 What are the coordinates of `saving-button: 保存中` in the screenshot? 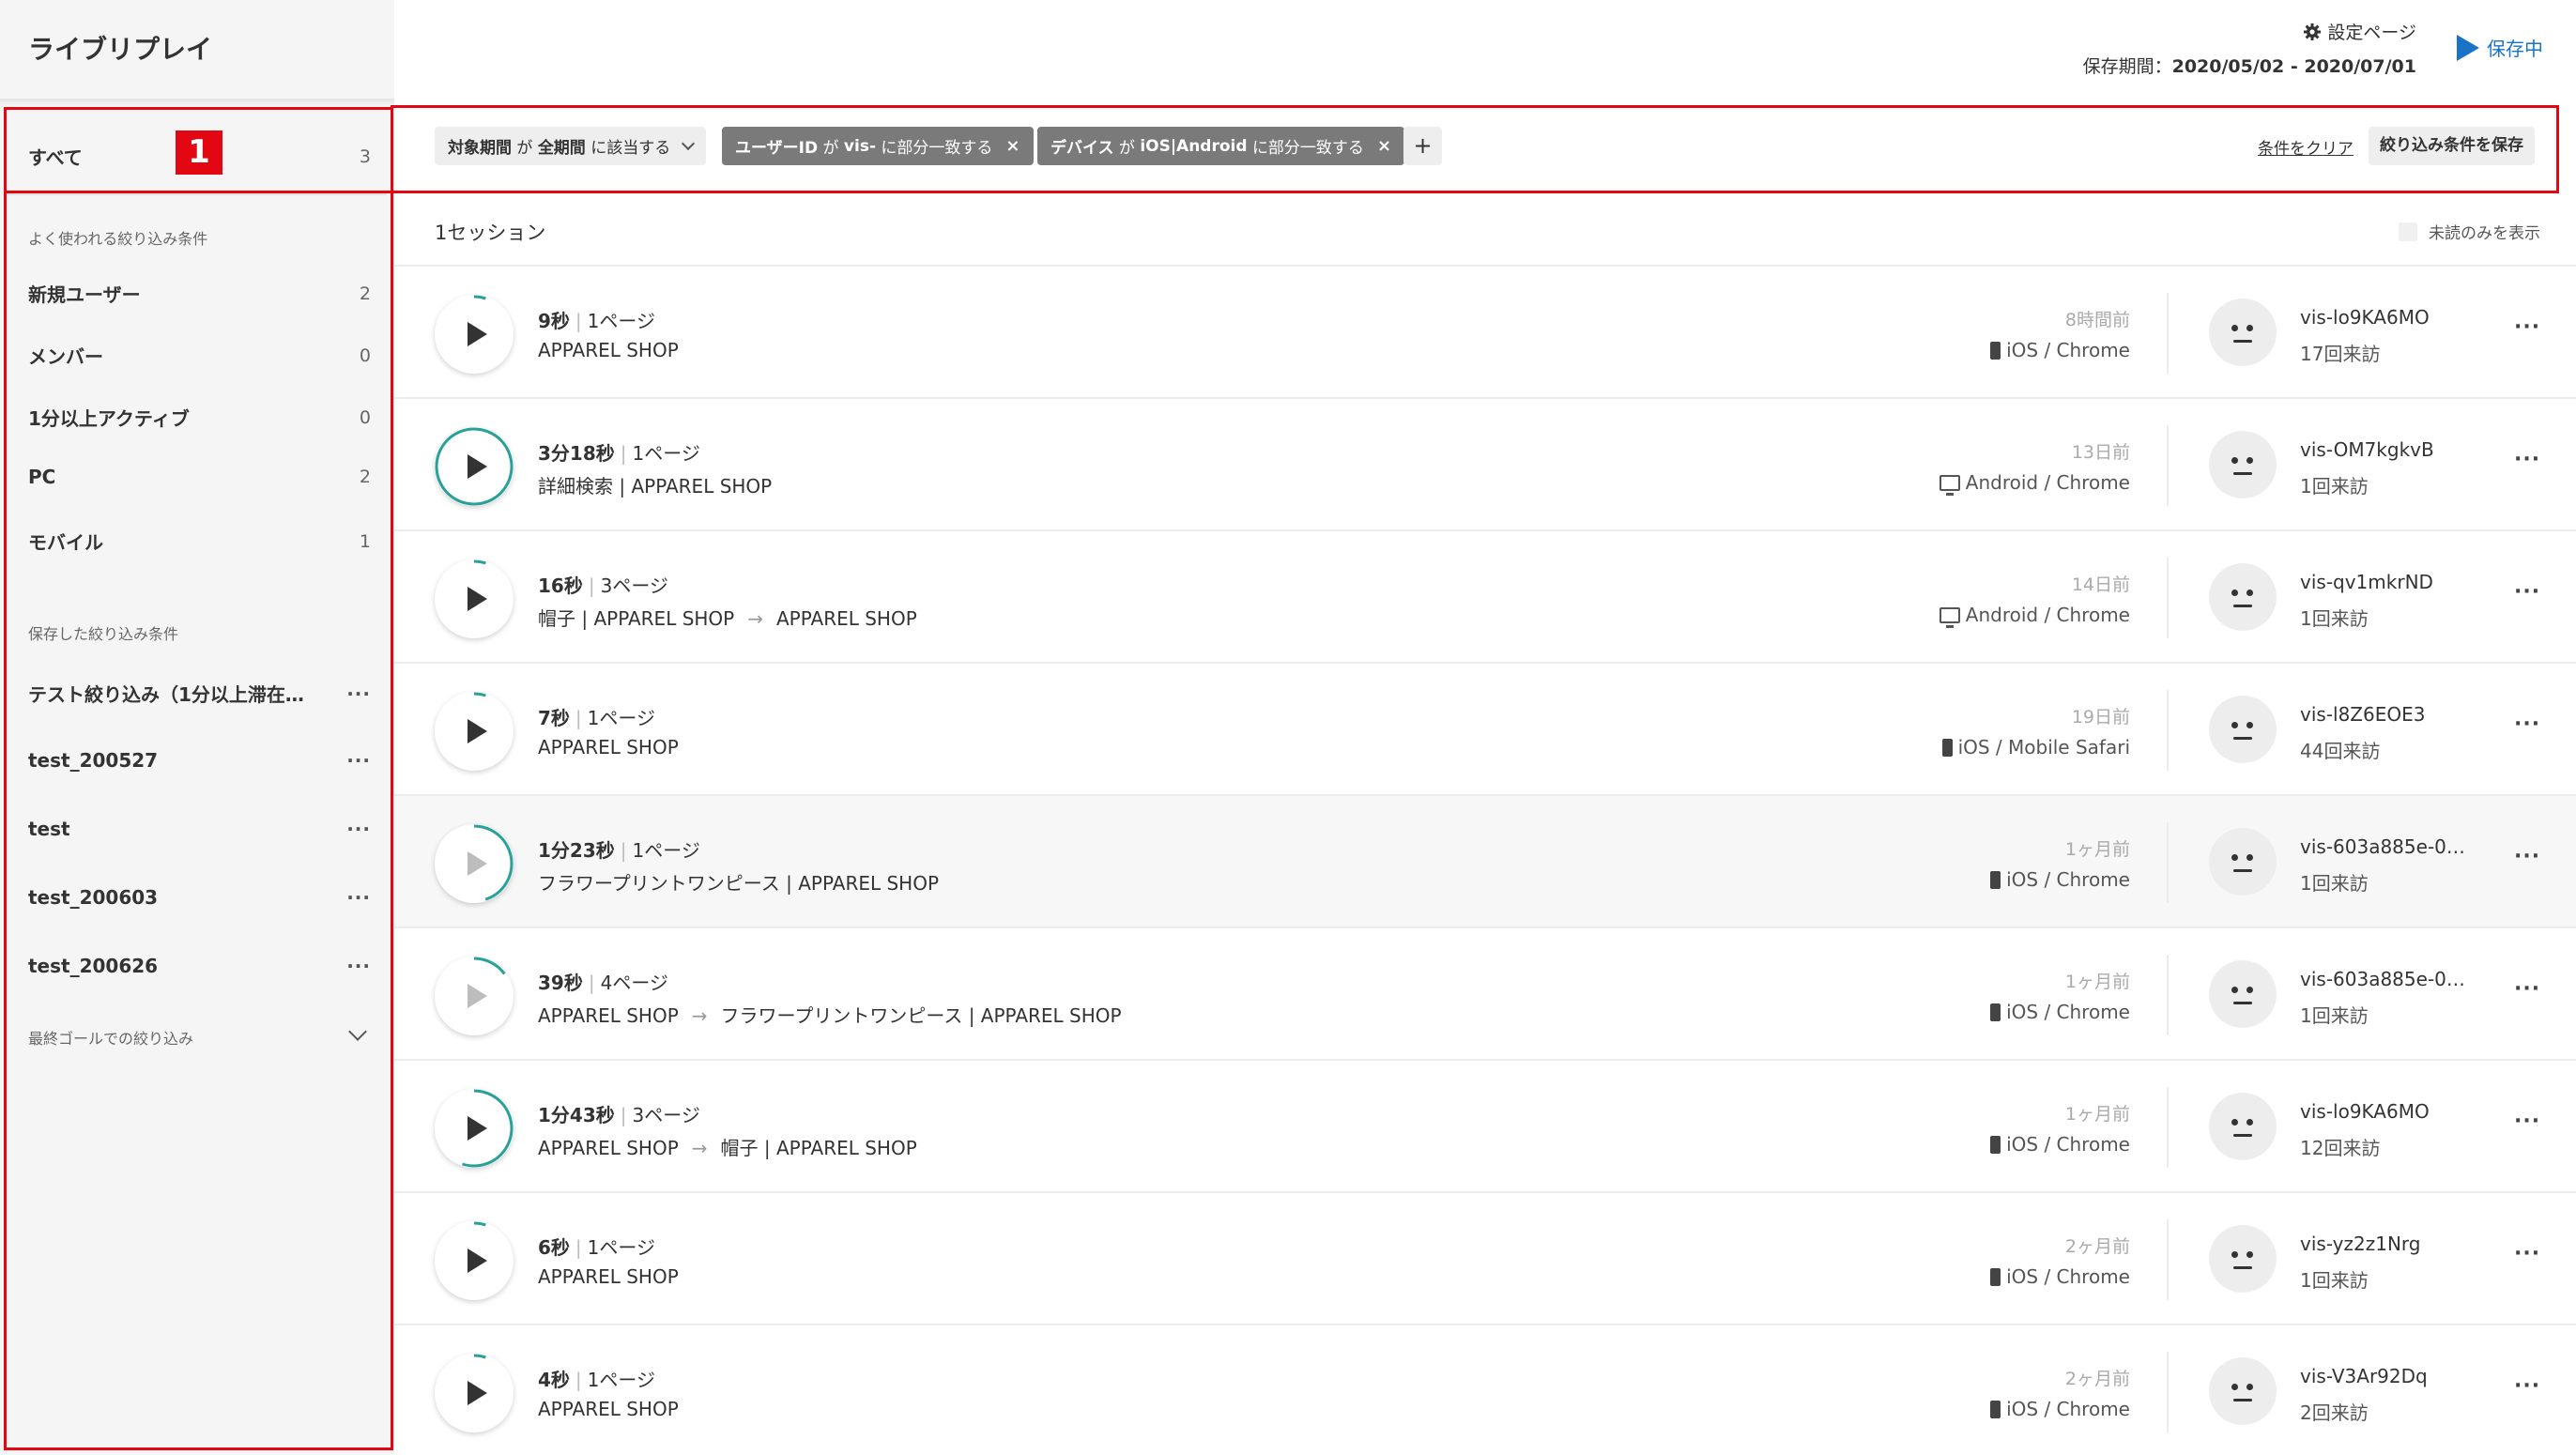 It's located at (2500, 47).